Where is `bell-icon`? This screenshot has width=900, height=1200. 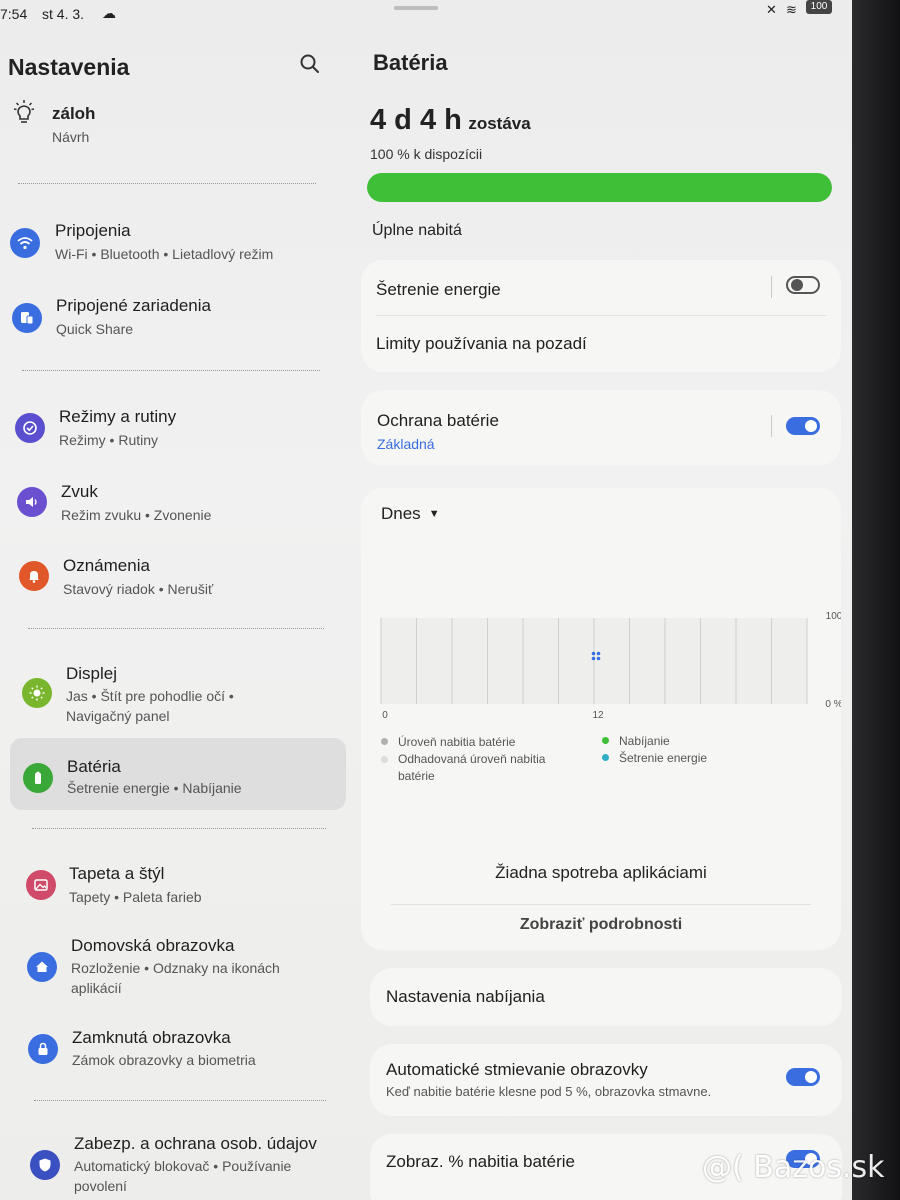 bell-icon is located at coordinates (34, 576).